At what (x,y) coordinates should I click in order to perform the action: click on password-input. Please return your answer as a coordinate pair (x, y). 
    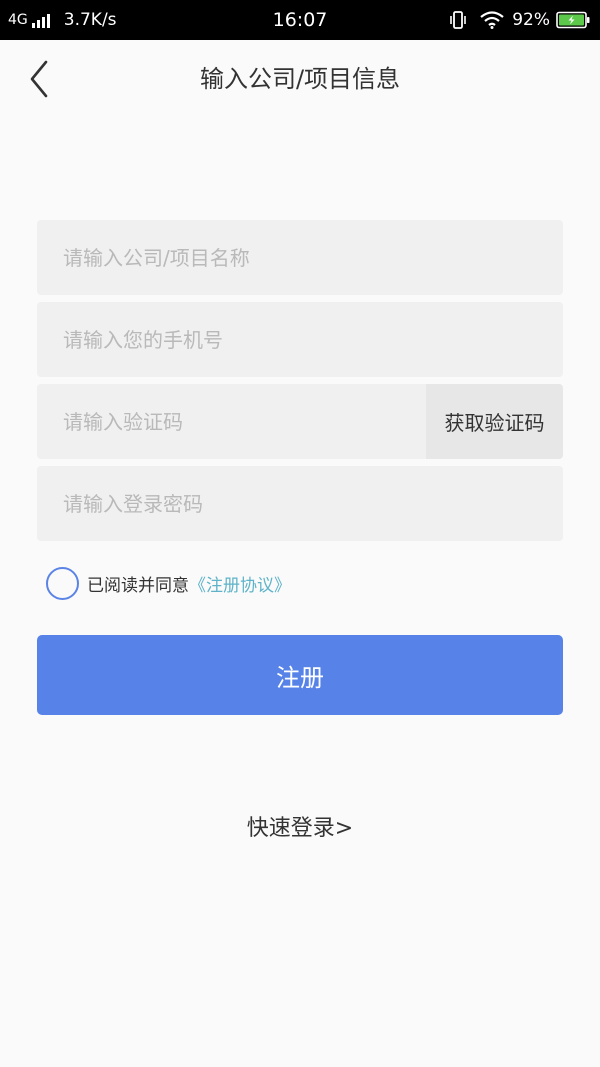
    Looking at the image, I should click on (300, 503).